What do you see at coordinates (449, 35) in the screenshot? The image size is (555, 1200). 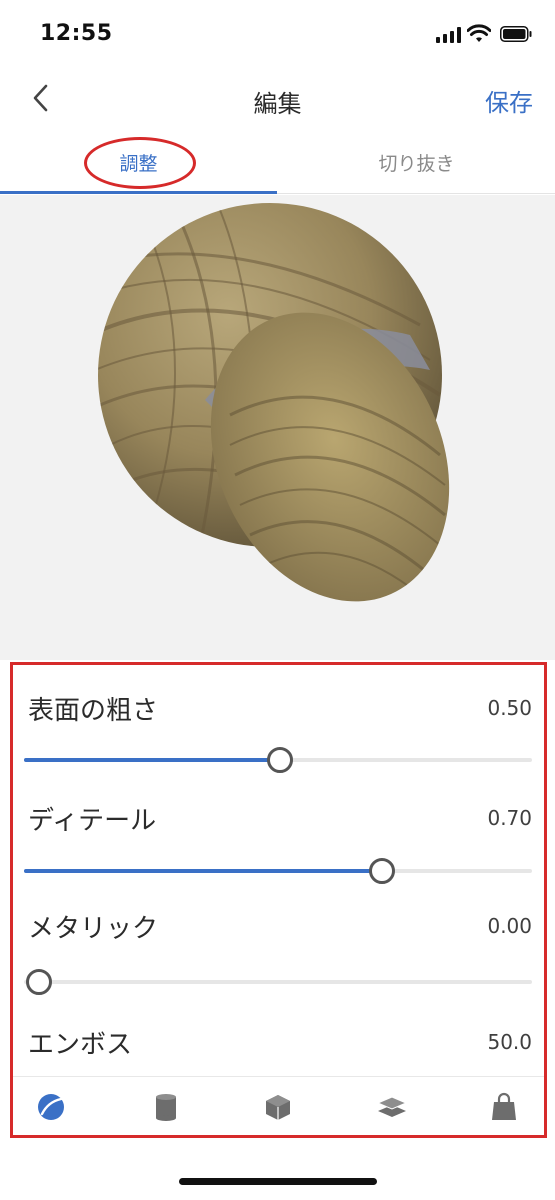 I see `cellular-signal-icon` at bounding box center [449, 35].